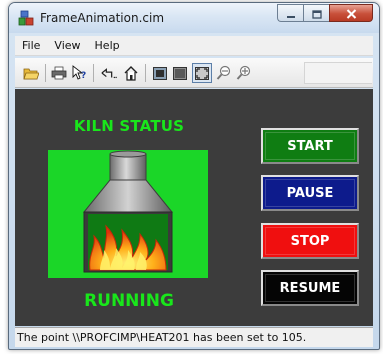 This screenshot has width=383, height=354. I want to click on start-button: START, so click(310, 146).